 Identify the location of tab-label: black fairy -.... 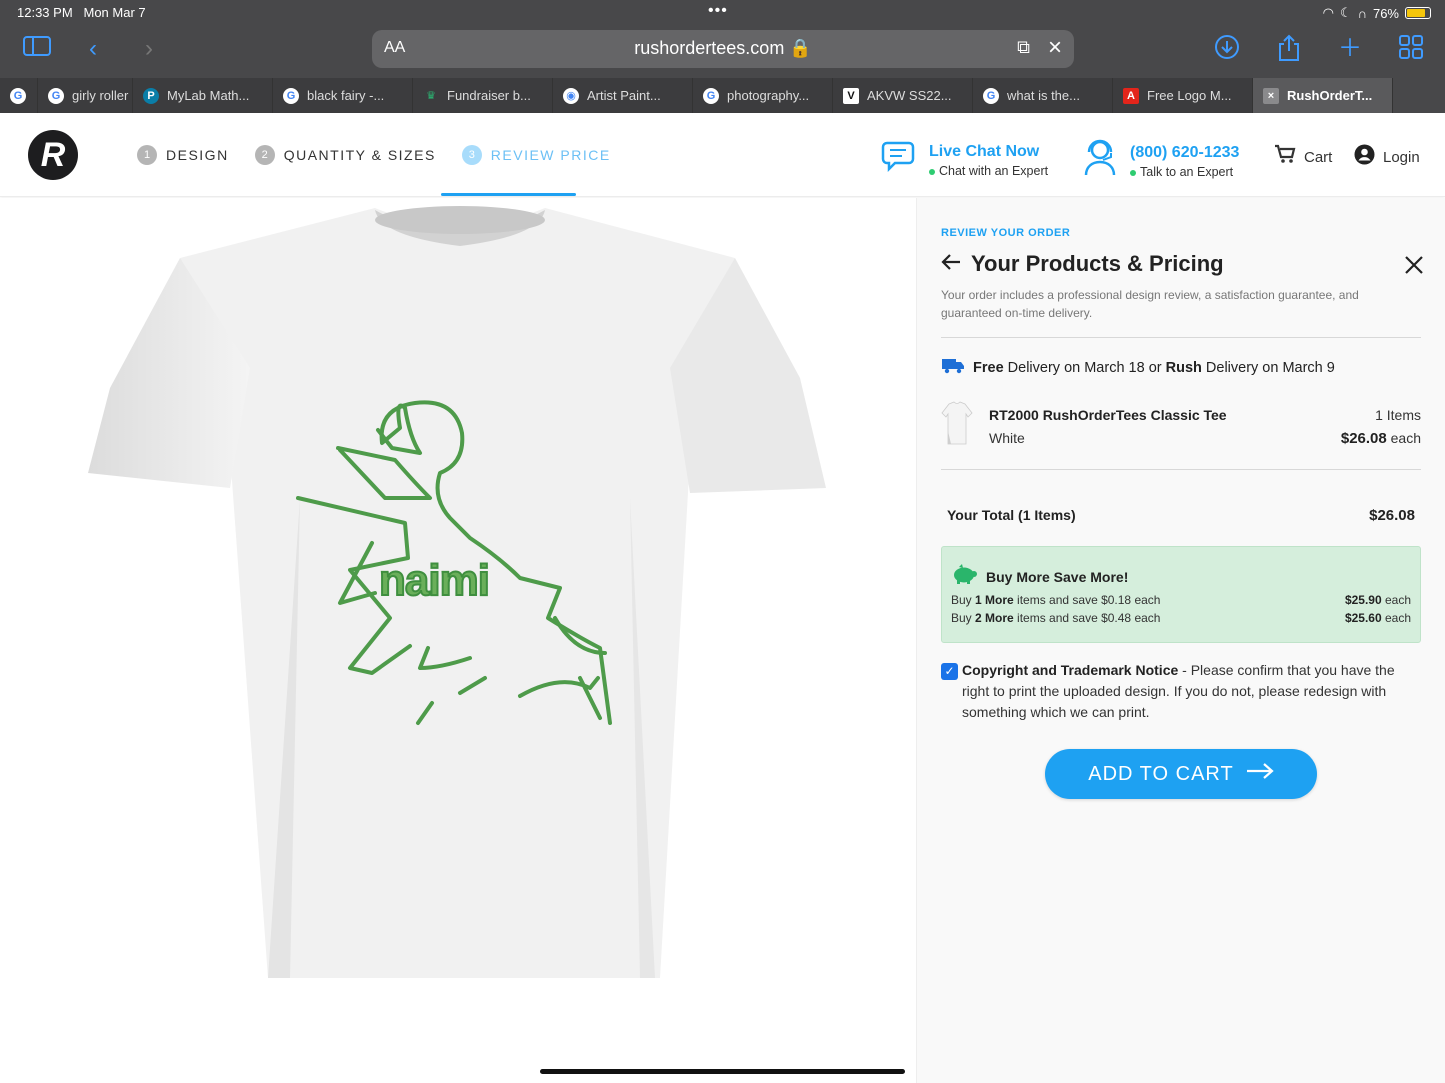
(346, 95).